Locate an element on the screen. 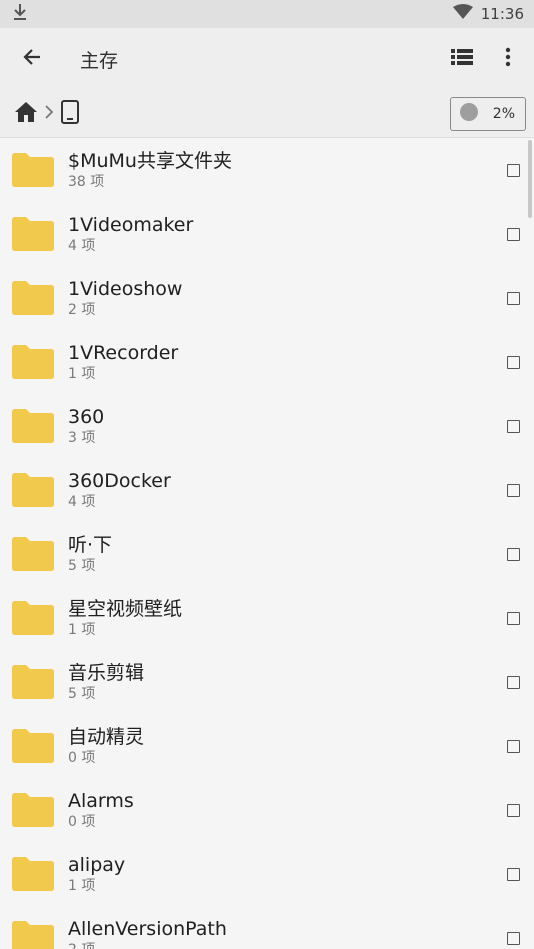  list-item: $MuMu共享文件夹 38 项 is located at coordinates (267, 170).